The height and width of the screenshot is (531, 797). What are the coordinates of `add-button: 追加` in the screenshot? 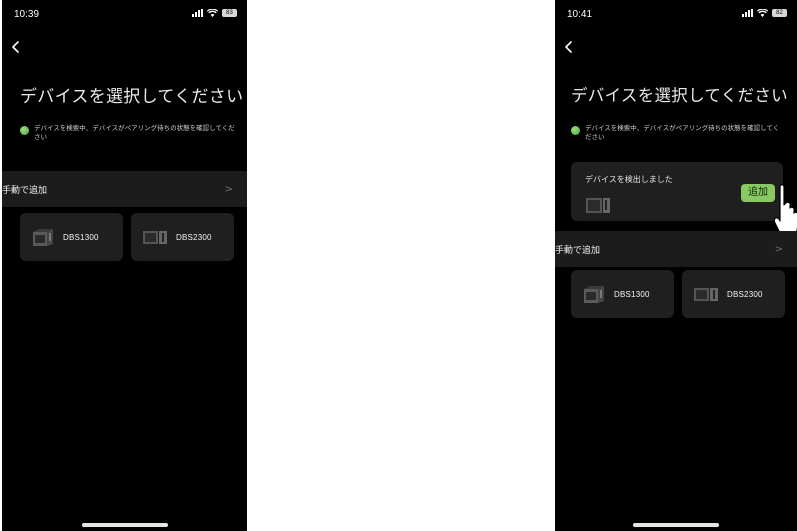 It's located at (758, 193).